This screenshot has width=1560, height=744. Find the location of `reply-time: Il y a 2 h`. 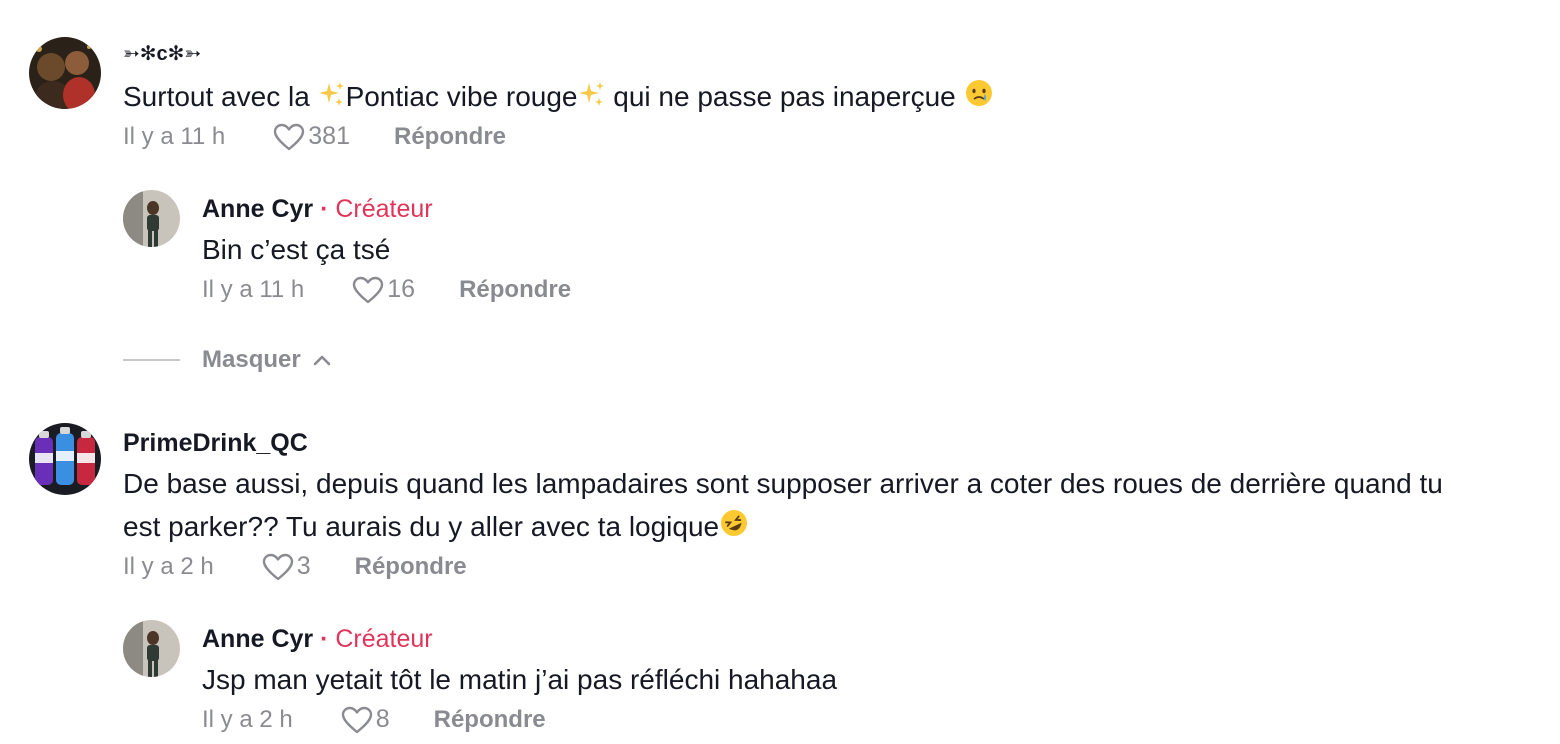

reply-time: Il y a 2 h is located at coordinates (247, 719).